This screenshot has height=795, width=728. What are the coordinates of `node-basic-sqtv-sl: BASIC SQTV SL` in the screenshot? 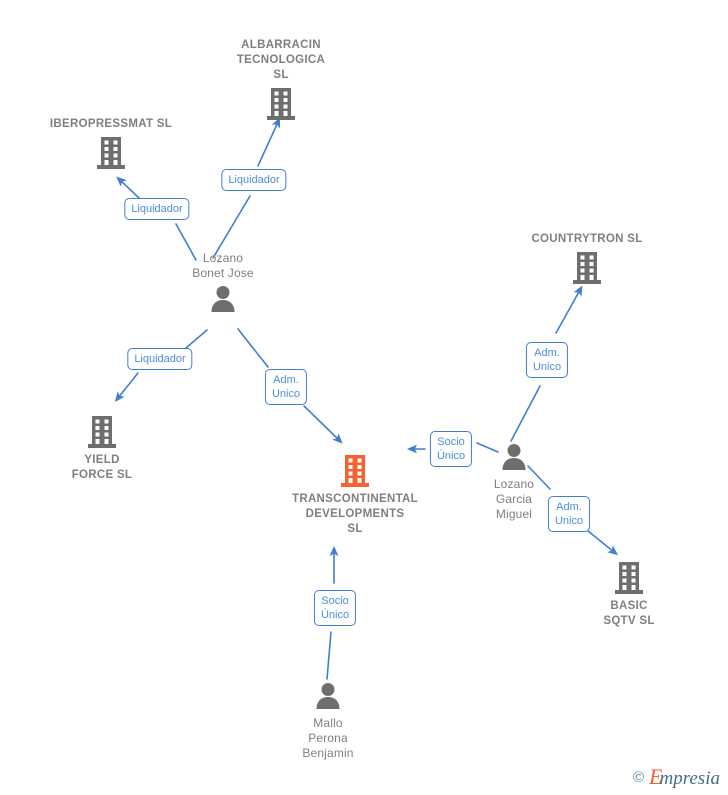 It's located at (629, 594).